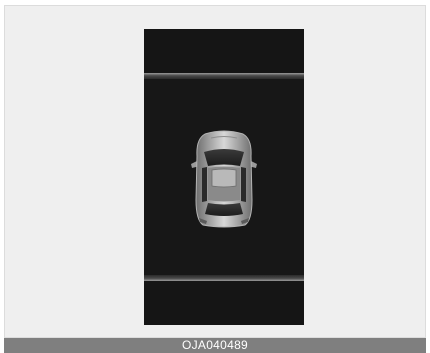 The height and width of the screenshot is (353, 430). I want to click on display-top-band, so click(224, 51).